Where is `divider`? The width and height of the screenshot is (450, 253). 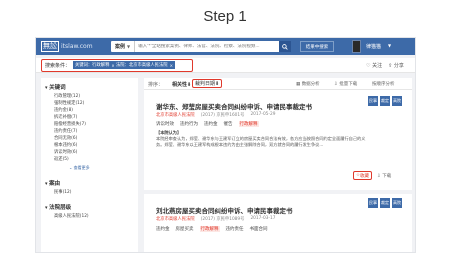
divider is located at coordinates (278, 192).